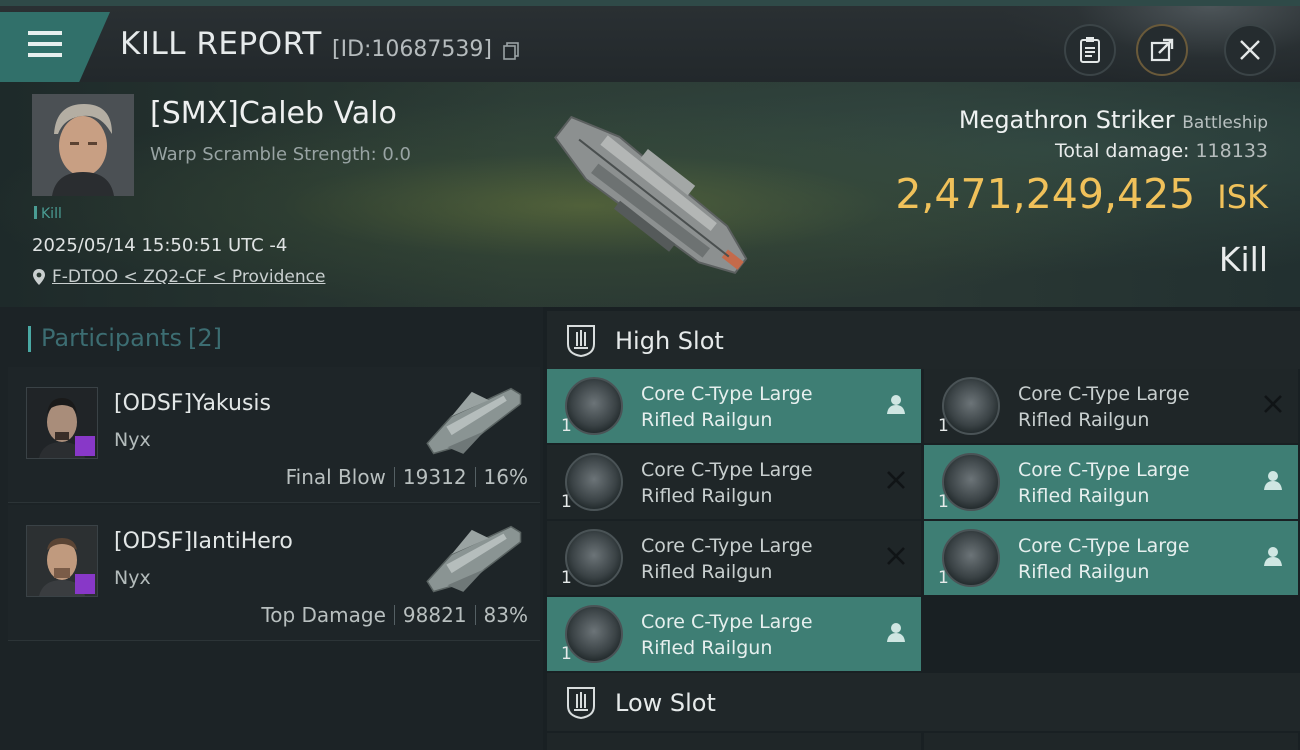 Image resolution: width=1300 pixels, height=750 pixels. I want to click on menu-icon, so click(45, 33).